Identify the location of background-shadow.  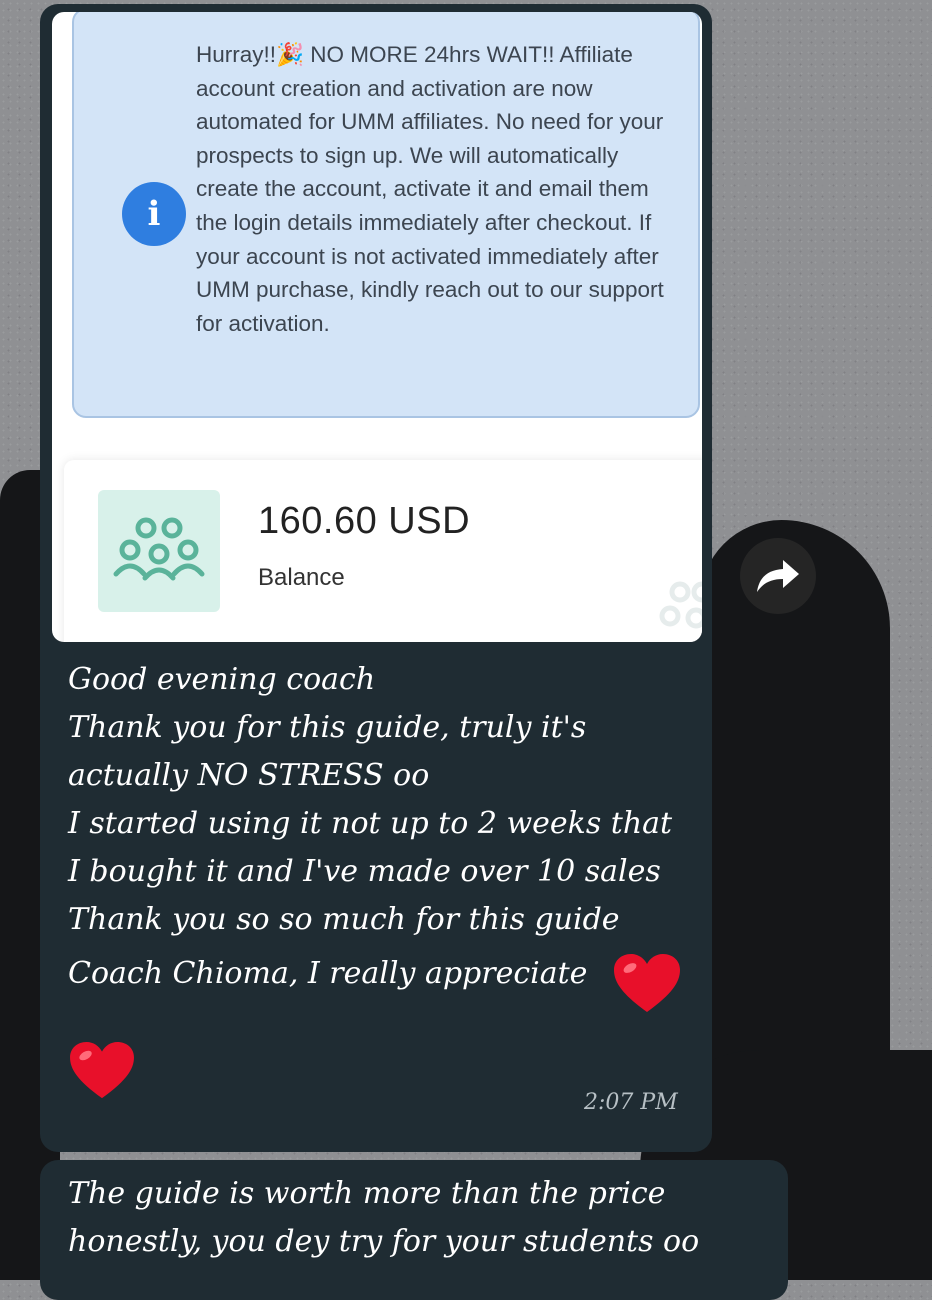
(795, 820).